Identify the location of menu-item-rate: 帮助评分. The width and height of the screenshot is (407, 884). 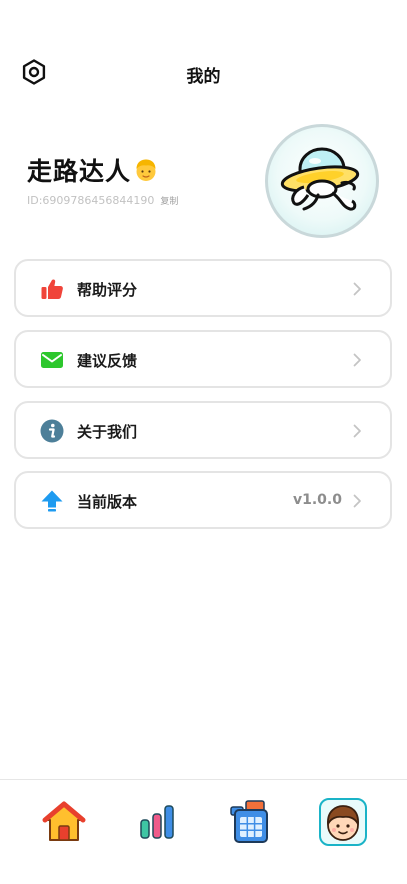
(203, 288).